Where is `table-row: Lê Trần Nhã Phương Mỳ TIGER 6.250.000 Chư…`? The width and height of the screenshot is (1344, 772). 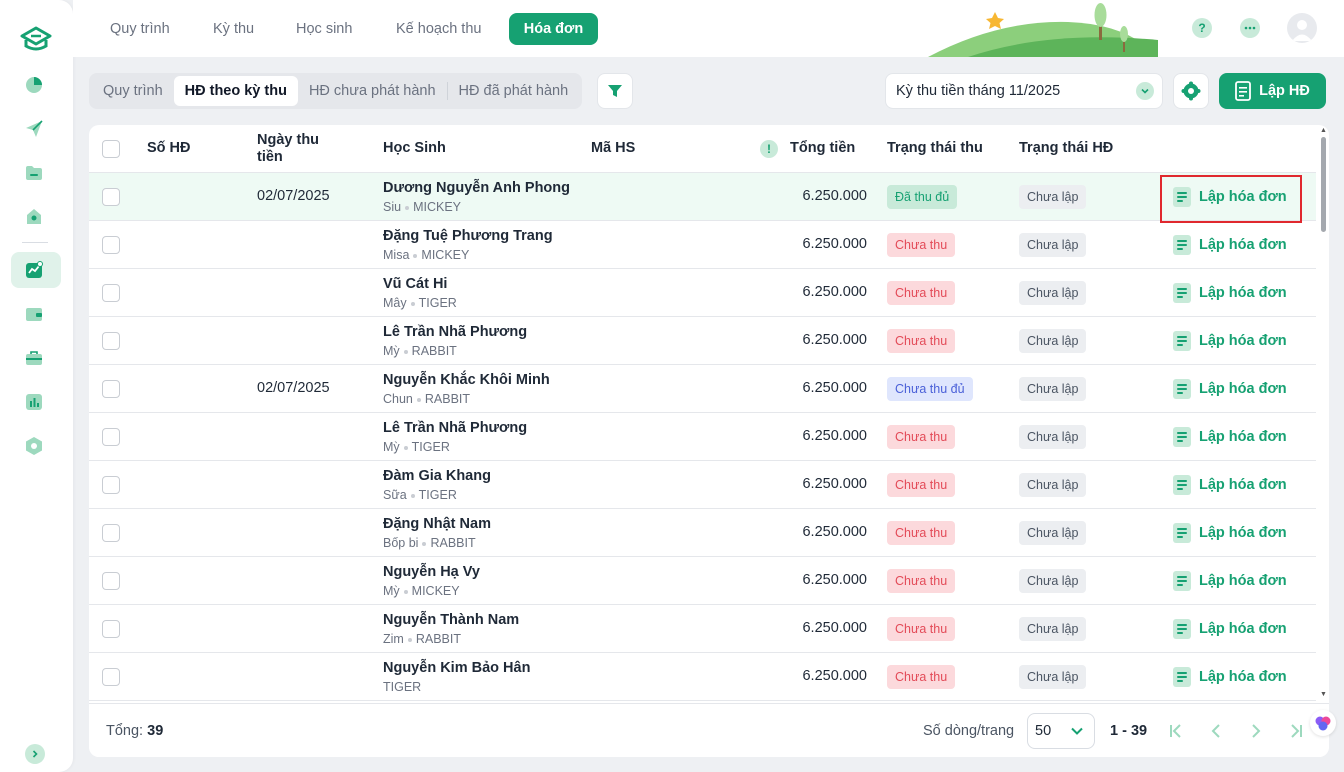
table-row: Lê Trần Nhã Phương Mỳ TIGER 6.250.000 Chư… is located at coordinates (702, 437).